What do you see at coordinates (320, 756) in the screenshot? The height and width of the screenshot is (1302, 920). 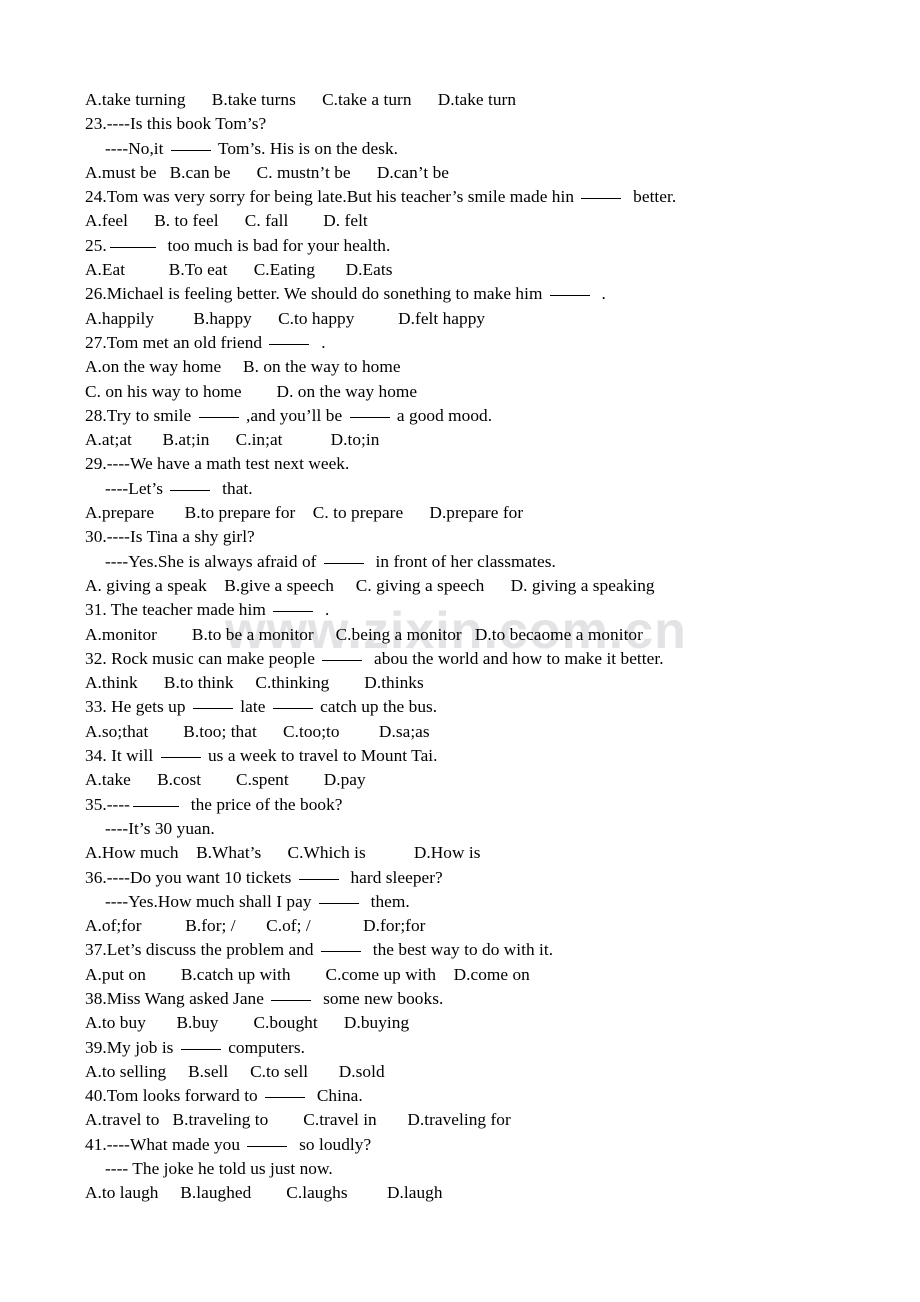 I see `line-post: us a week to travel to Mount Tai.` at bounding box center [320, 756].